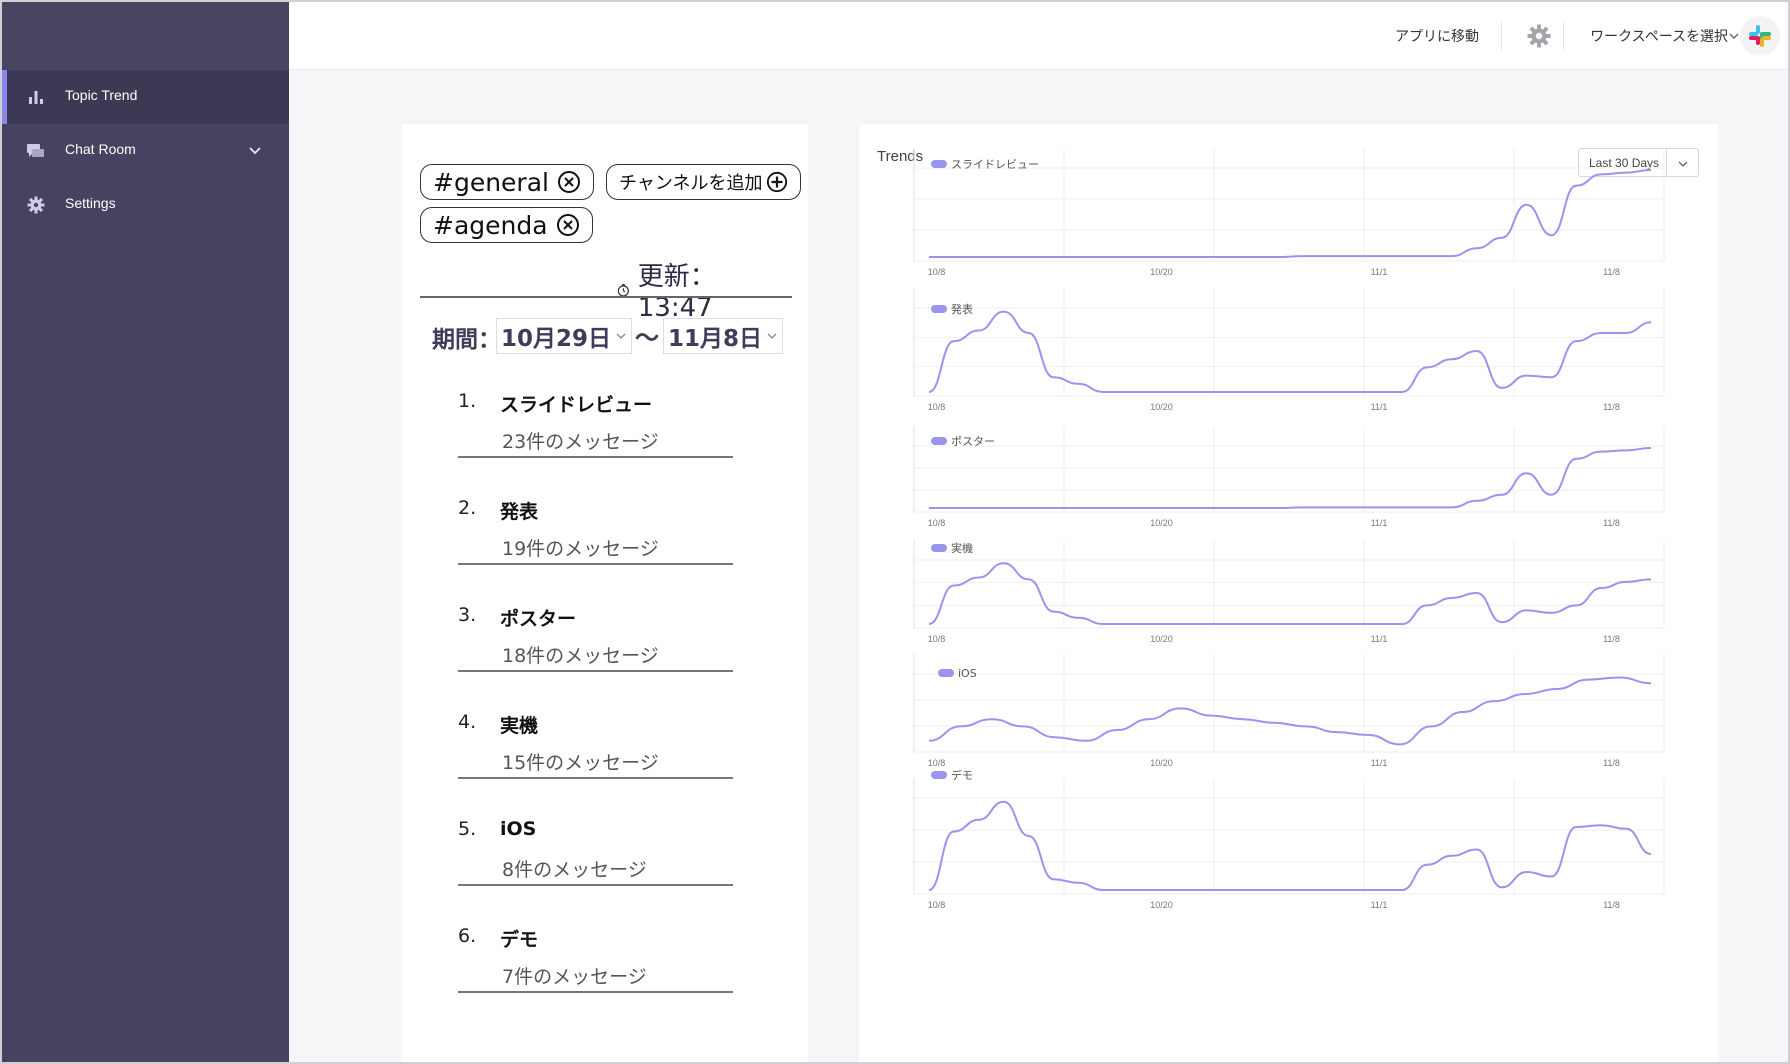  Describe the element at coordinates (1659, 36) in the screenshot. I see `workspace-select: ワークスペースを選択` at that location.